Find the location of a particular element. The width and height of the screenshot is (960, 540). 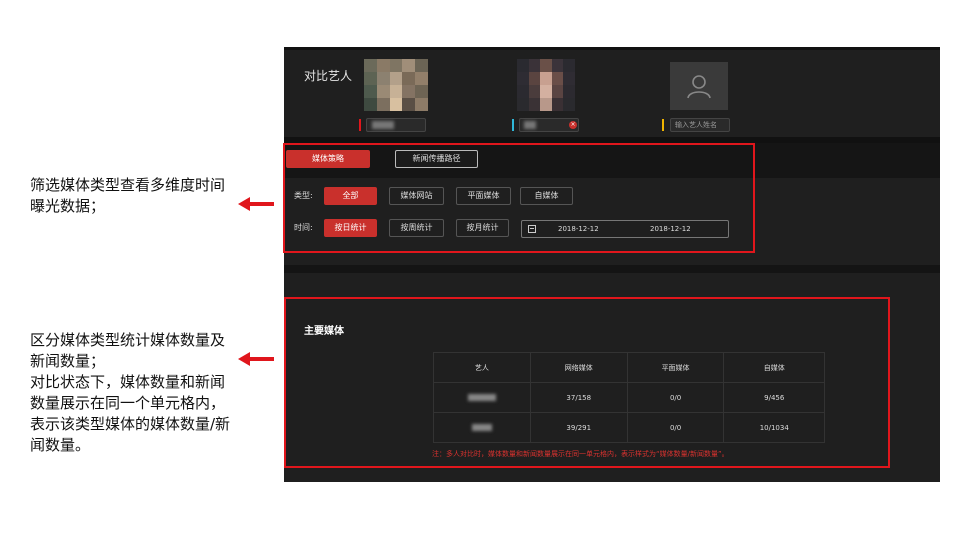

add-artist-avatar is located at coordinates (699, 86).